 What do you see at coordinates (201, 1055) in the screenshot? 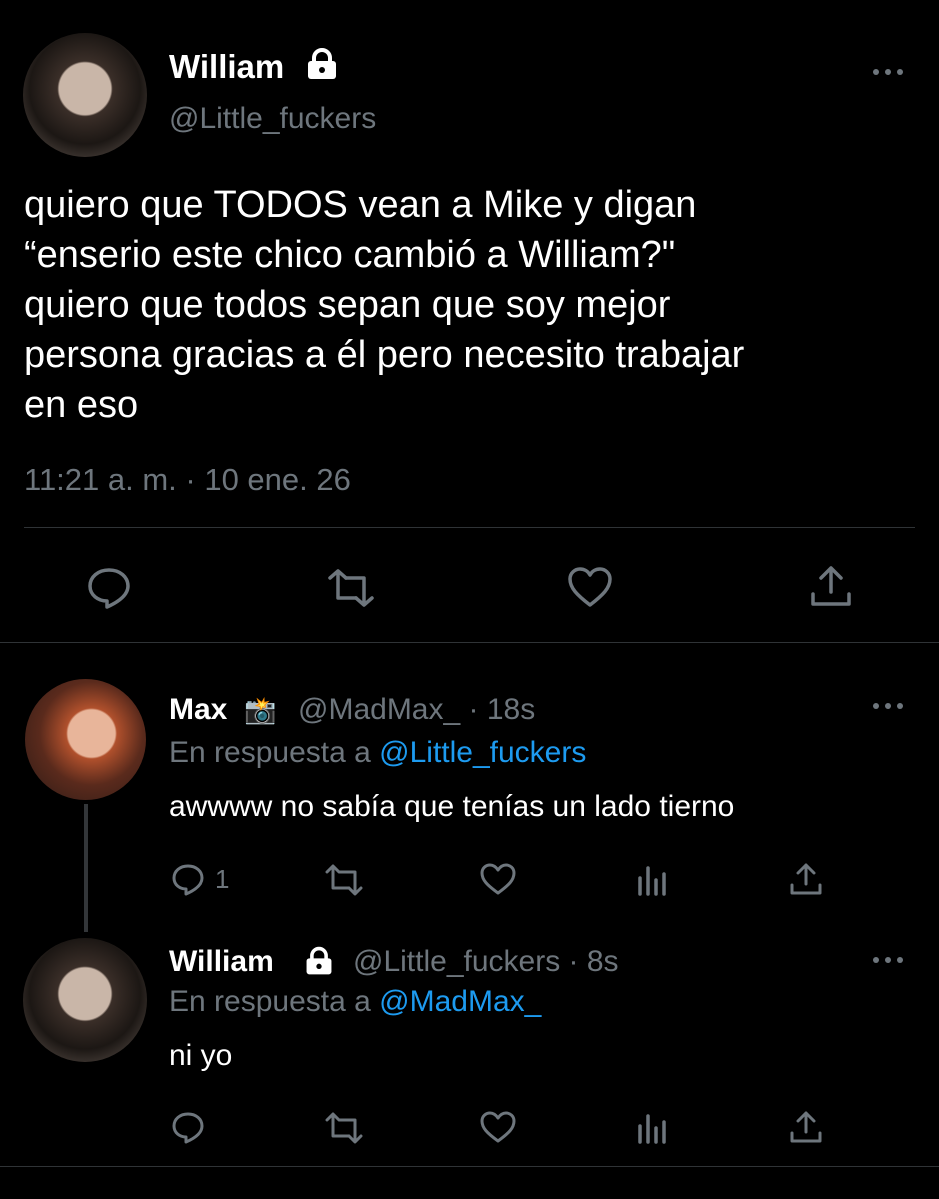
I see `reply-text: ni yo` at bounding box center [201, 1055].